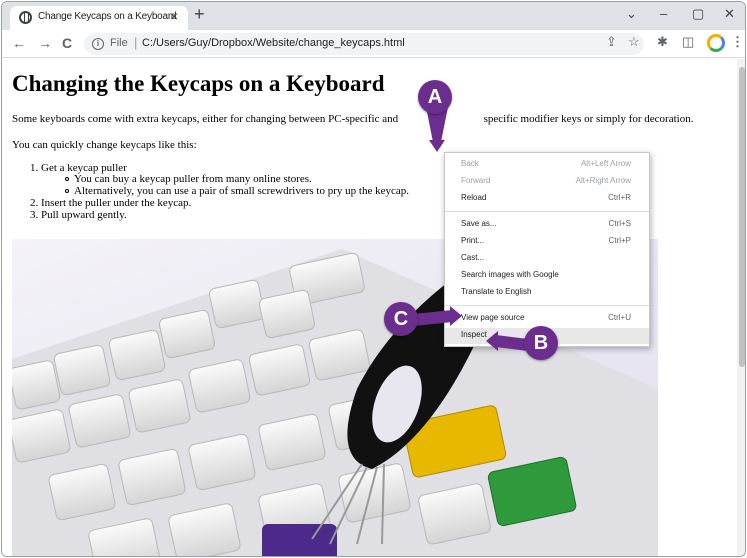 This screenshot has width=747, height=558. I want to click on tab-active: Change Keycaps on a Keyboard ×, so click(99, 18).